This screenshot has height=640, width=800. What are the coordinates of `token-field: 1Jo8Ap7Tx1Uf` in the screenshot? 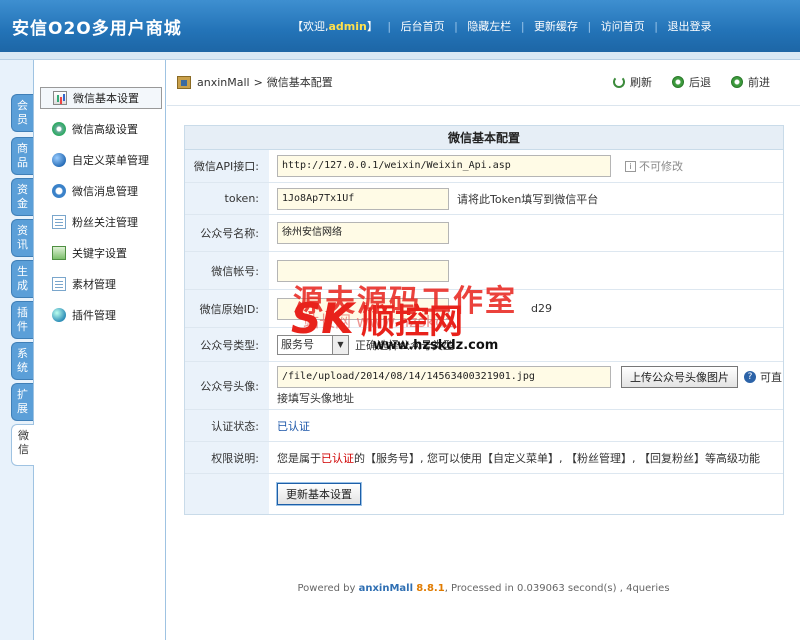 It's located at (363, 198).